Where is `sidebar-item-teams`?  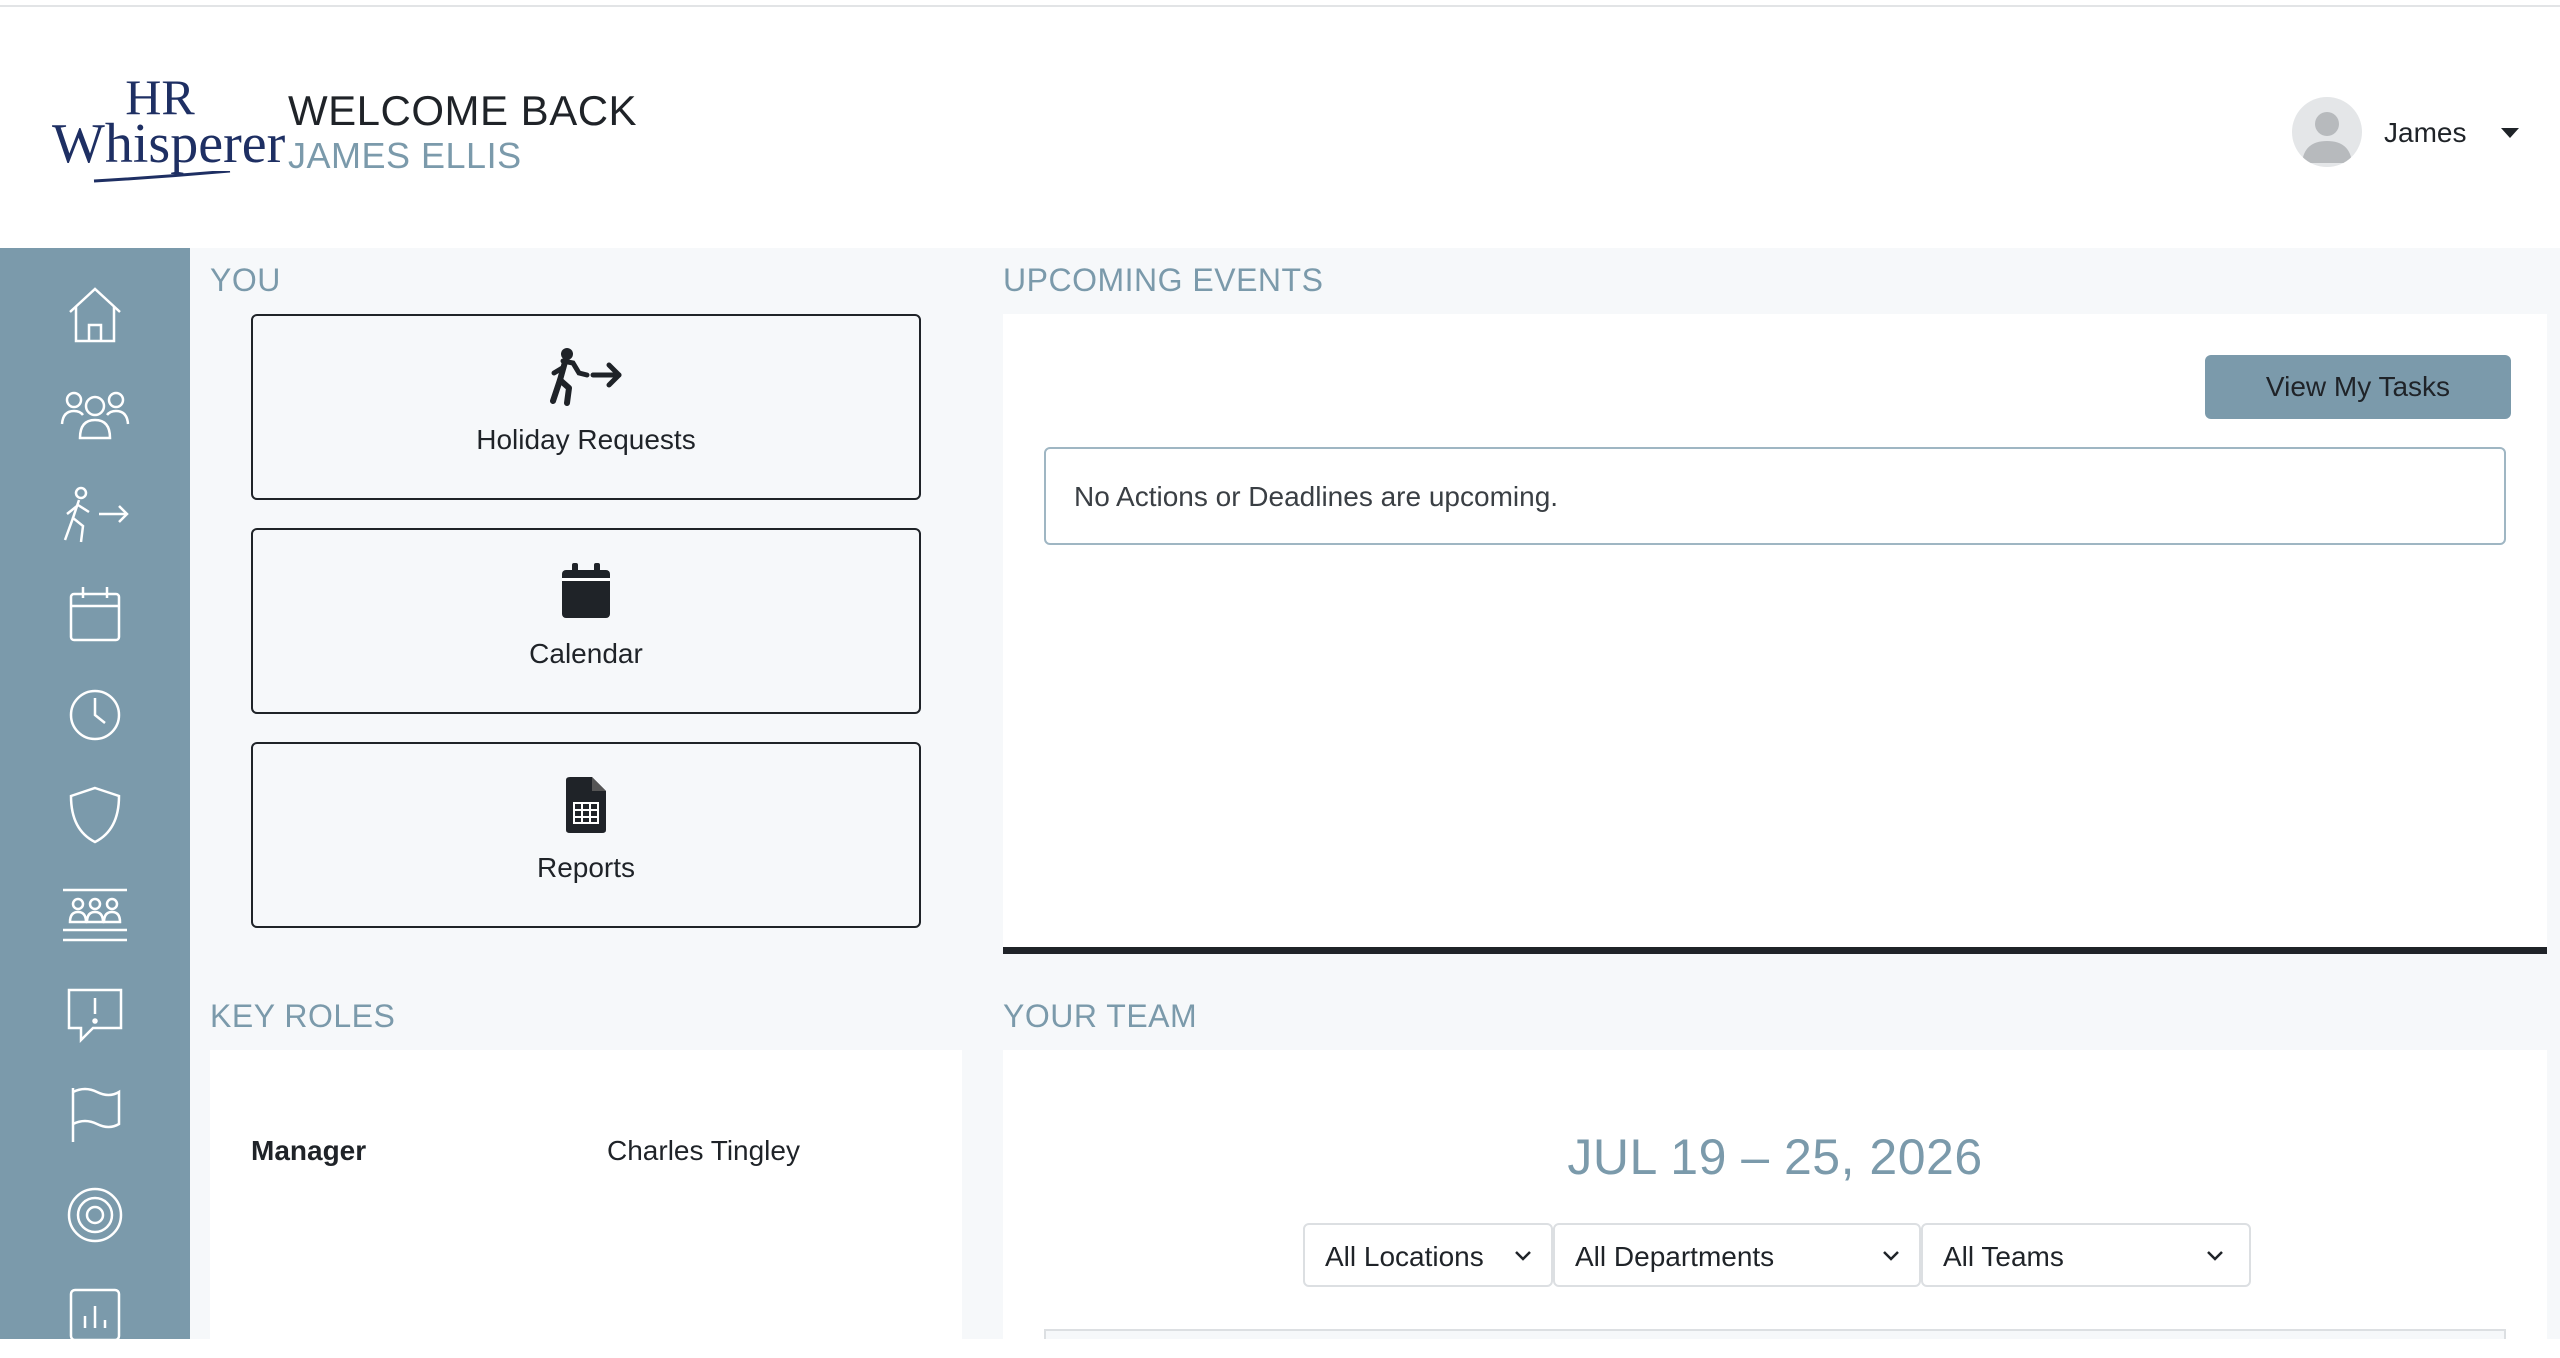 sidebar-item-teams is located at coordinates (95, 915).